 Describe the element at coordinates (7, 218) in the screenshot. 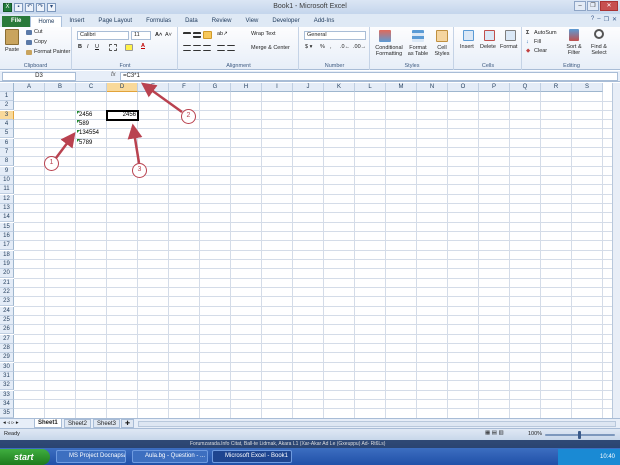

I see `row-header-14: 14` at that location.